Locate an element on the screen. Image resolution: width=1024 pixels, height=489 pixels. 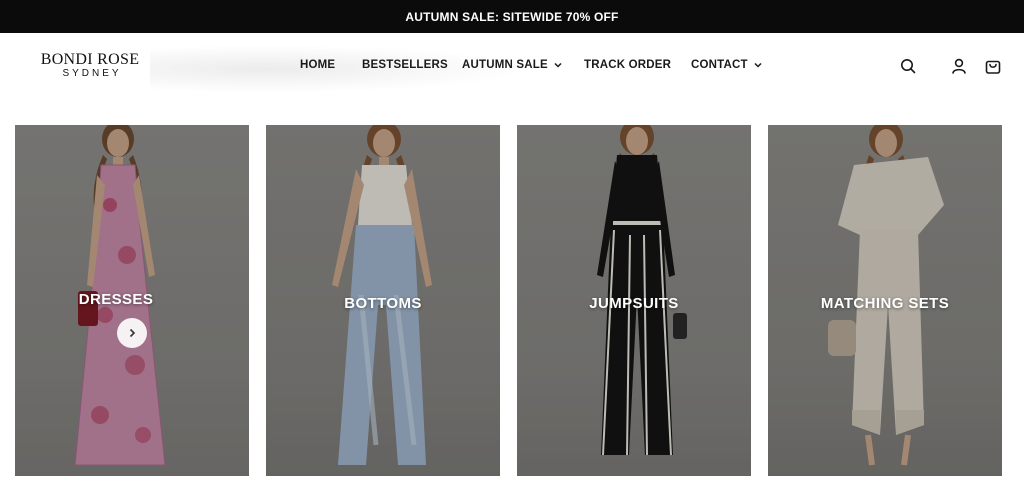
nav-item-label: HOME is located at coordinates (318, 65).